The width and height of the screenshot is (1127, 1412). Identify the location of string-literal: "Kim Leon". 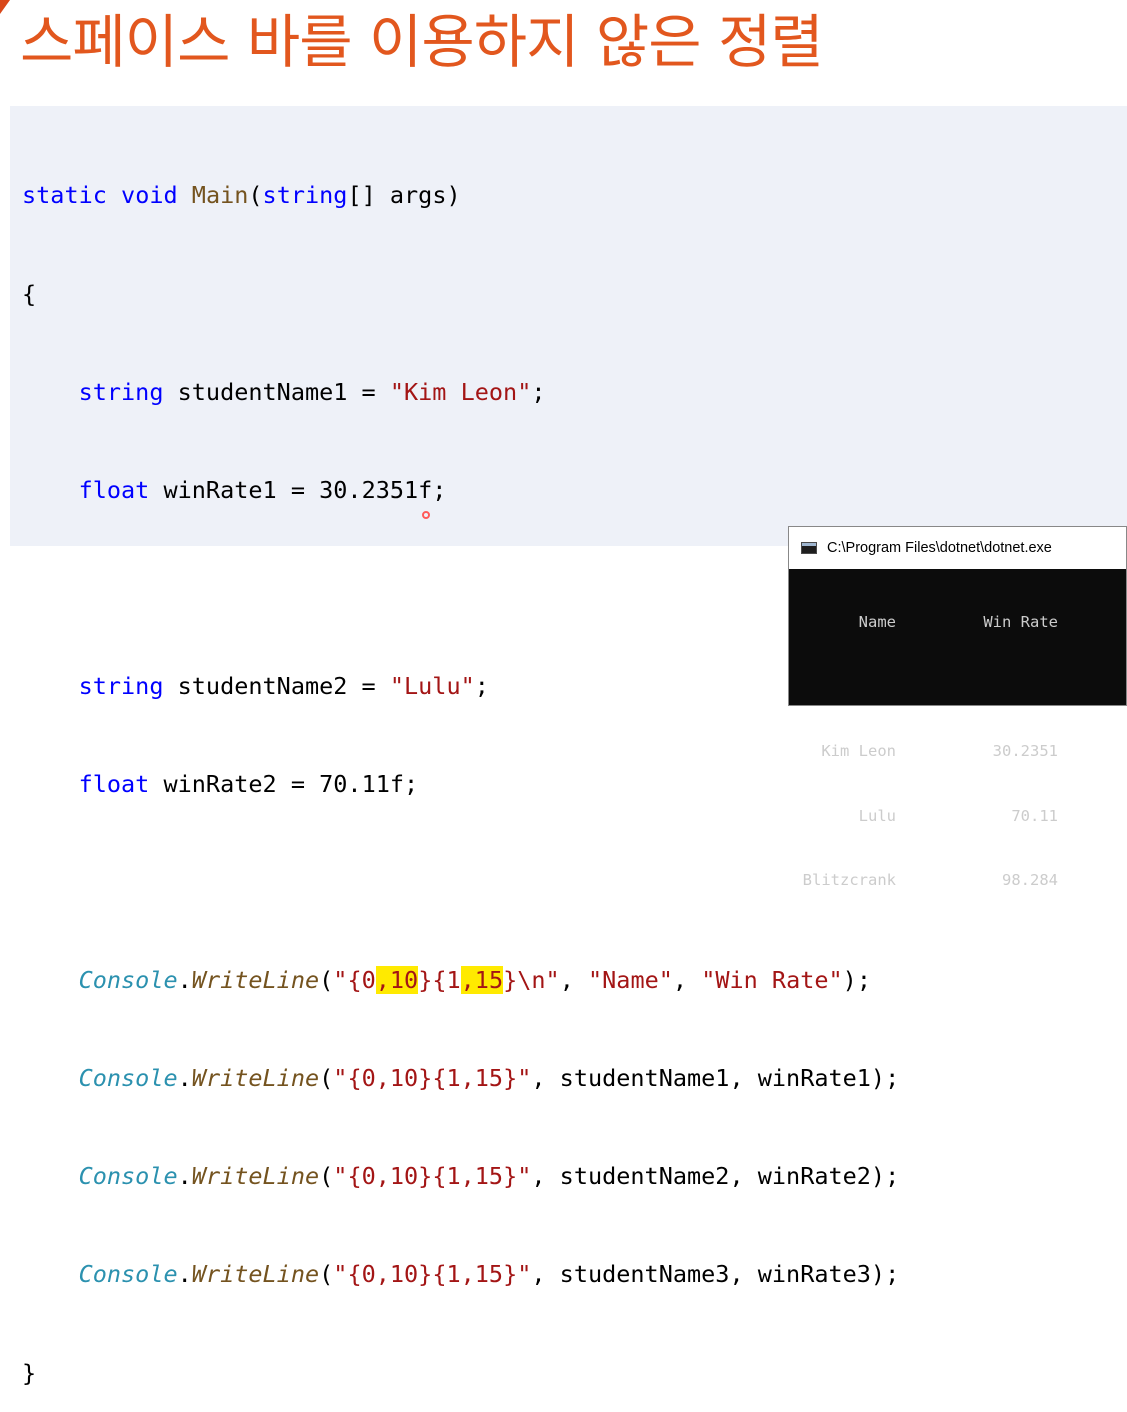
(460, 391).